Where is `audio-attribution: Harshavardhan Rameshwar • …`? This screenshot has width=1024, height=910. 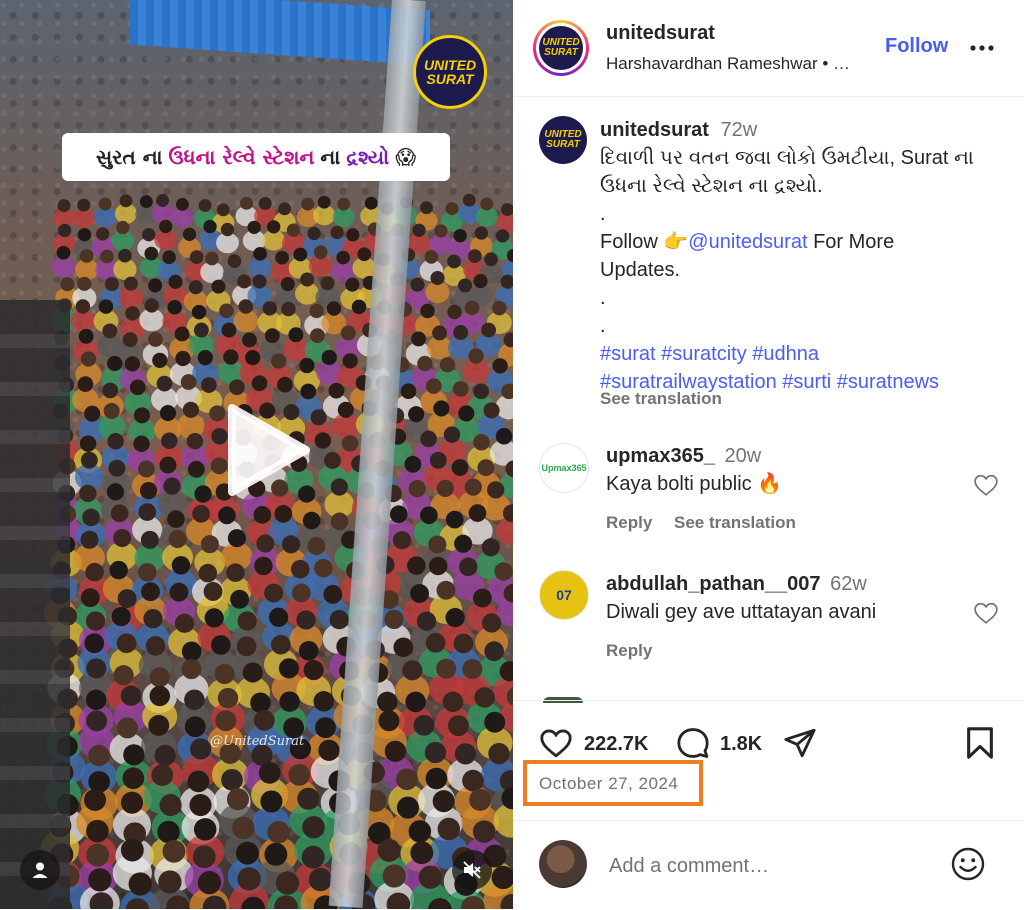
audio-attribution: Harshavardhan Rameshwar • … is located at coordinates (728, 64).